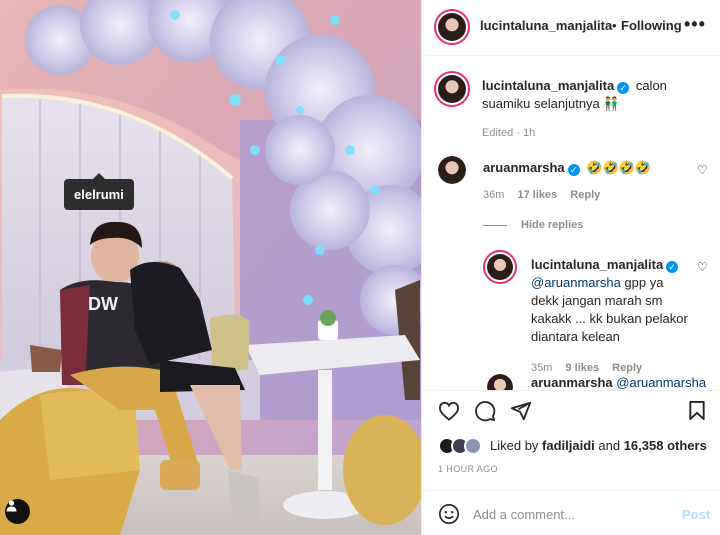 This screenshot has height=535, width=720. What do you see at coordinates (572, 382) in the screenshot?
I see `partial-reply-username: aruanmarsha` at bounding box center [572, 382].